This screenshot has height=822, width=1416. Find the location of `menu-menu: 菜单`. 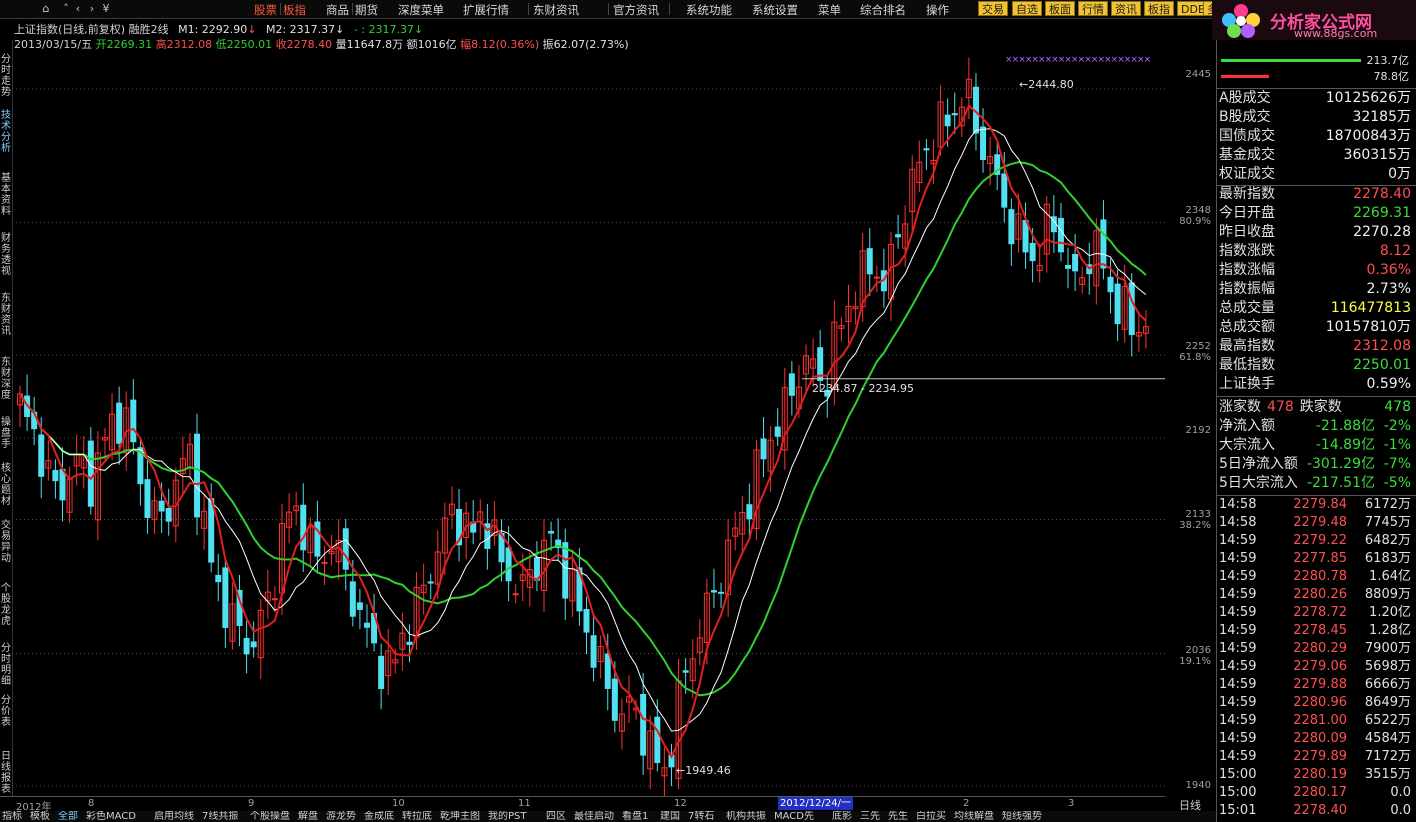

menu-menu: 菜单 is located at coordinates (829, 10).